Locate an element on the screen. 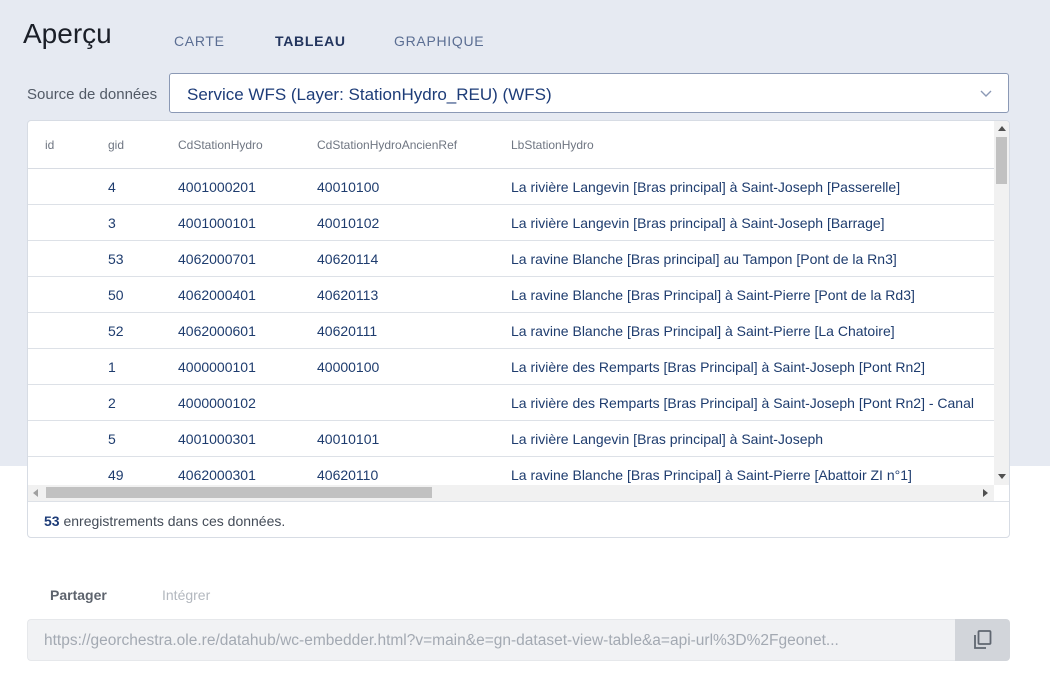 This screenshot has width=1050, height=679. column-header-lbstationhydro: LbStationHydro is located at coordinates (552, 145).